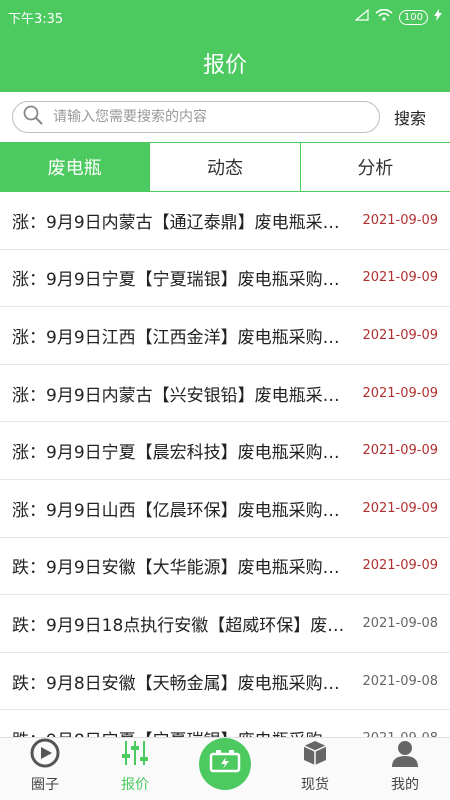 The height and width of the screenshot is (800, 450). I want to click on tab-waste-battery: 废电瓶, so click(75, 167).